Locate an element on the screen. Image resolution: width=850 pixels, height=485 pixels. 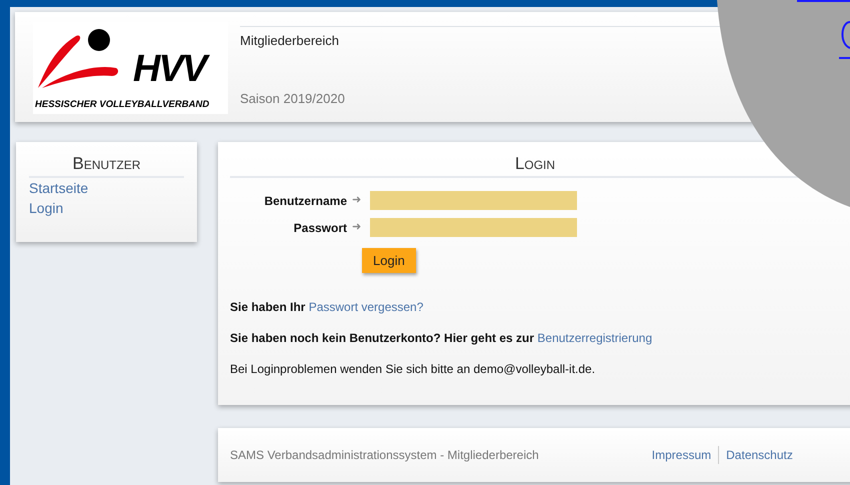
logo-name: HESSISCHER VOLLEYBALLVERBAND is located at coordinates (122, 105).